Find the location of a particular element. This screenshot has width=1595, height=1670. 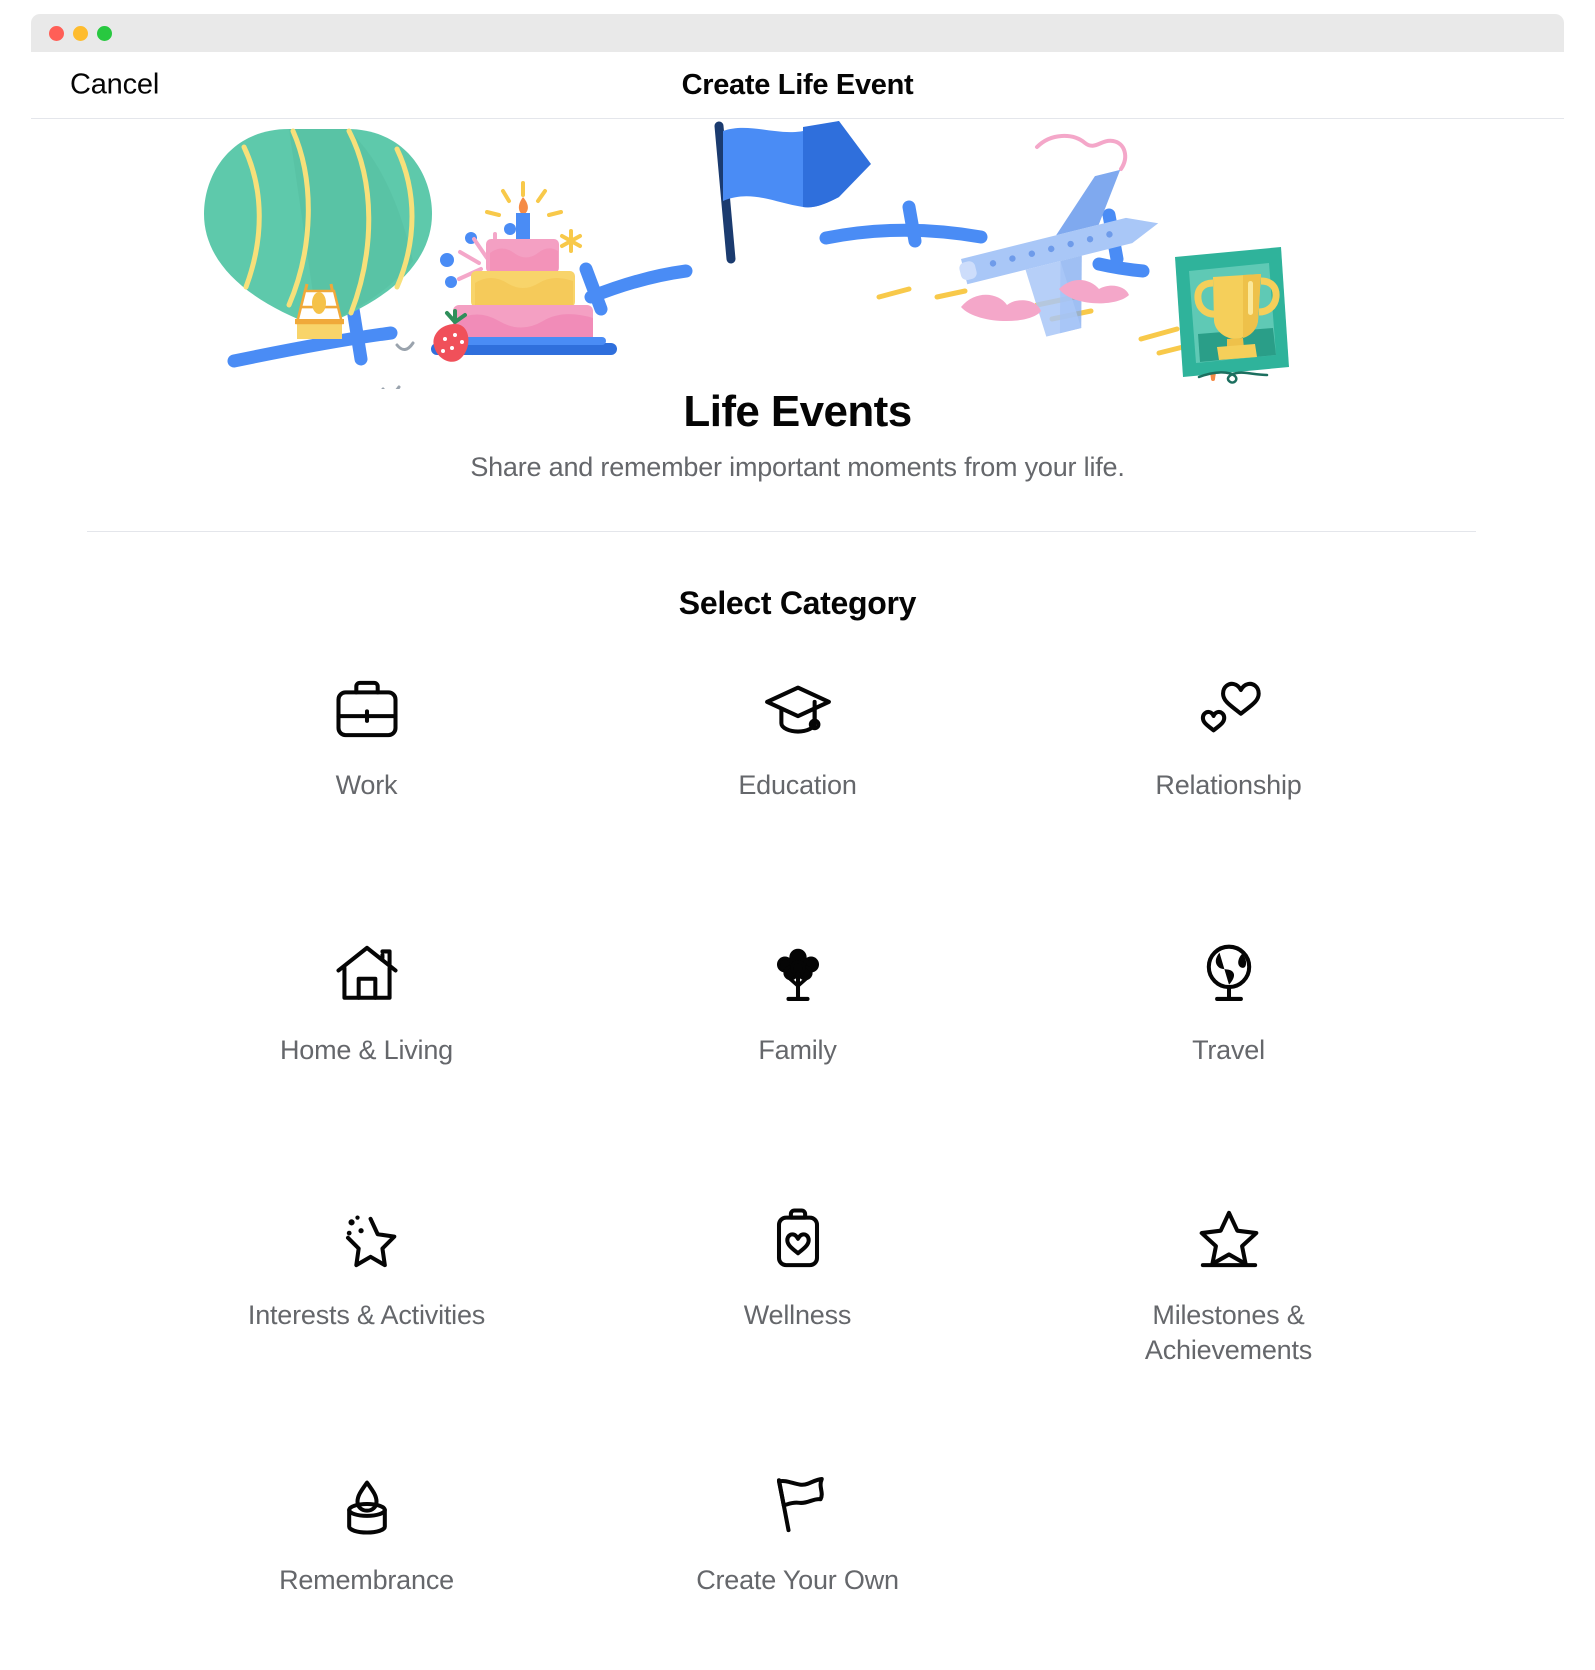

category-label: Family is located at coordinates (797, 1050).